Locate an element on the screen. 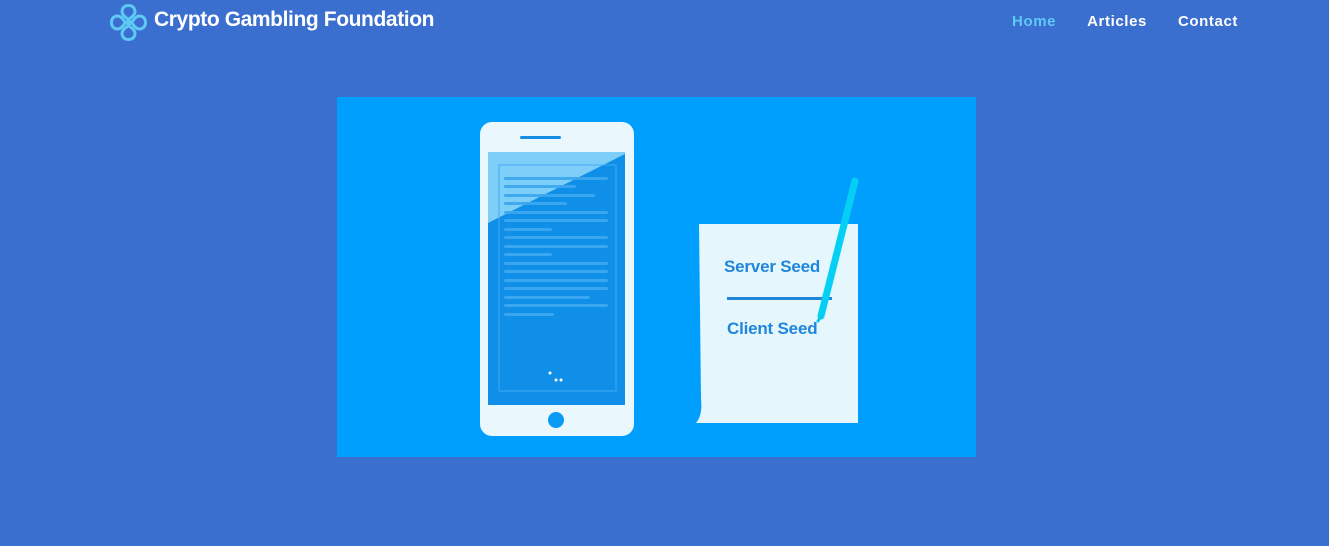 Image resolution: width=1329 pixels, height=546 pixels. smartphone-icon is located at coordinates (557, 279).